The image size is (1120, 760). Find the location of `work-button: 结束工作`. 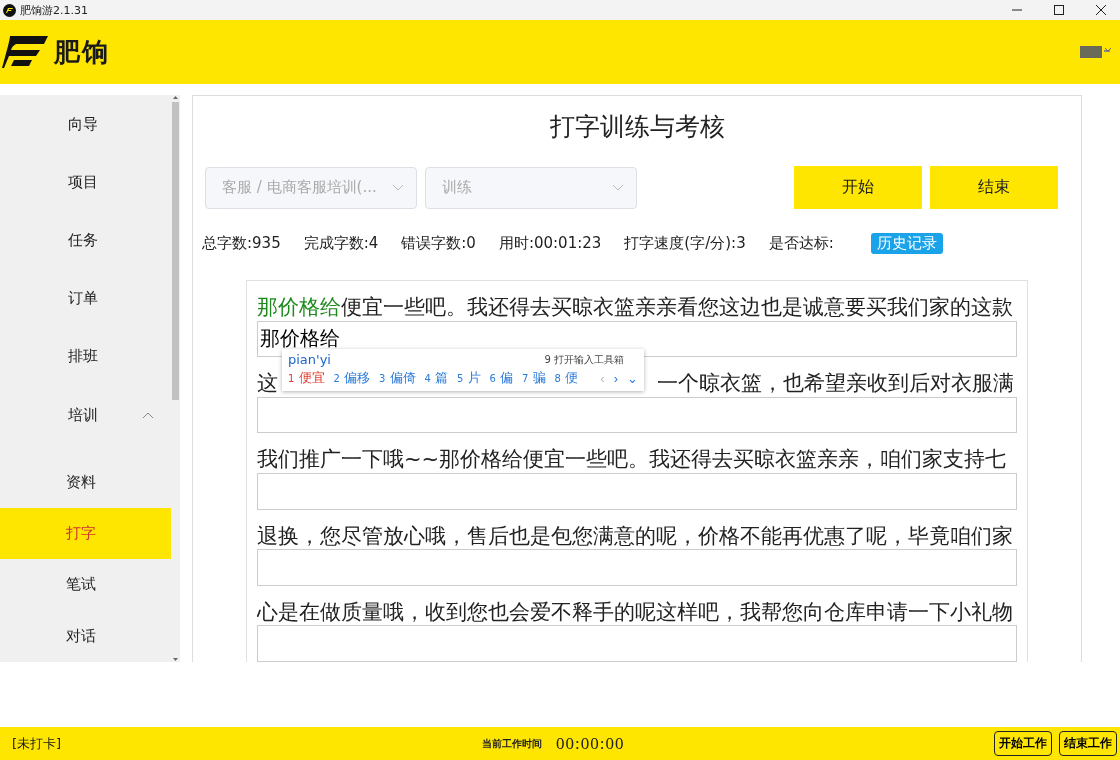

work-button: 结束工作 is located at coordinates (1088, 743).